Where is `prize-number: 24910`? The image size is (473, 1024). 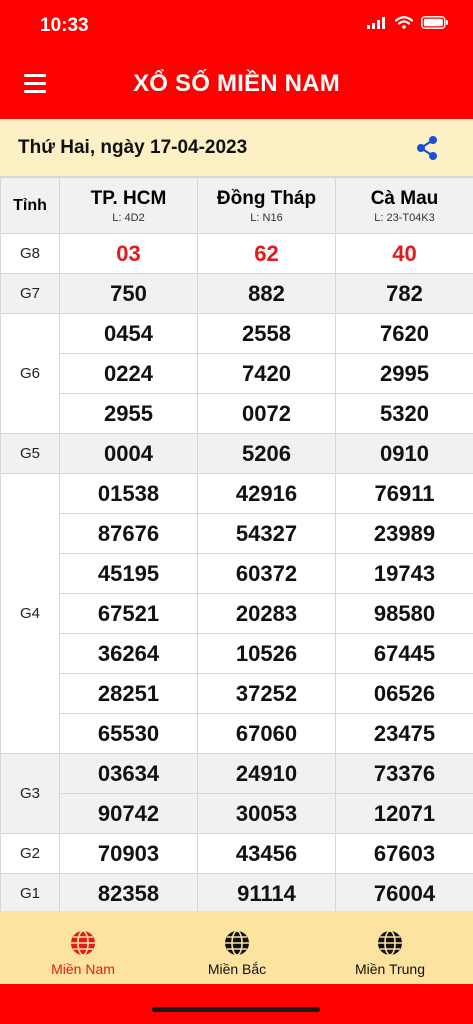
prize-number: 24910 is located at coordinates (266, 773).